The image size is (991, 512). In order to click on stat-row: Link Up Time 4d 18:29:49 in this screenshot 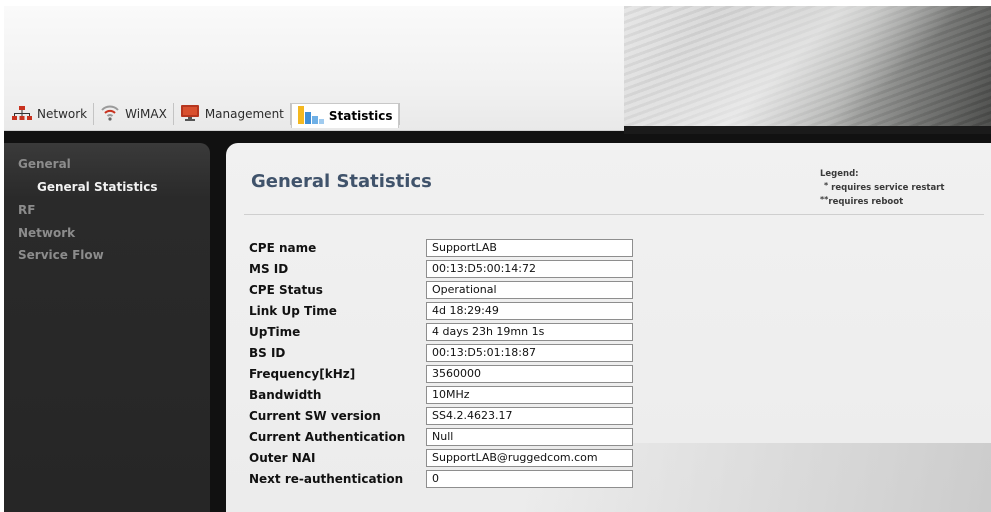, I will do `click(449, 311)`.